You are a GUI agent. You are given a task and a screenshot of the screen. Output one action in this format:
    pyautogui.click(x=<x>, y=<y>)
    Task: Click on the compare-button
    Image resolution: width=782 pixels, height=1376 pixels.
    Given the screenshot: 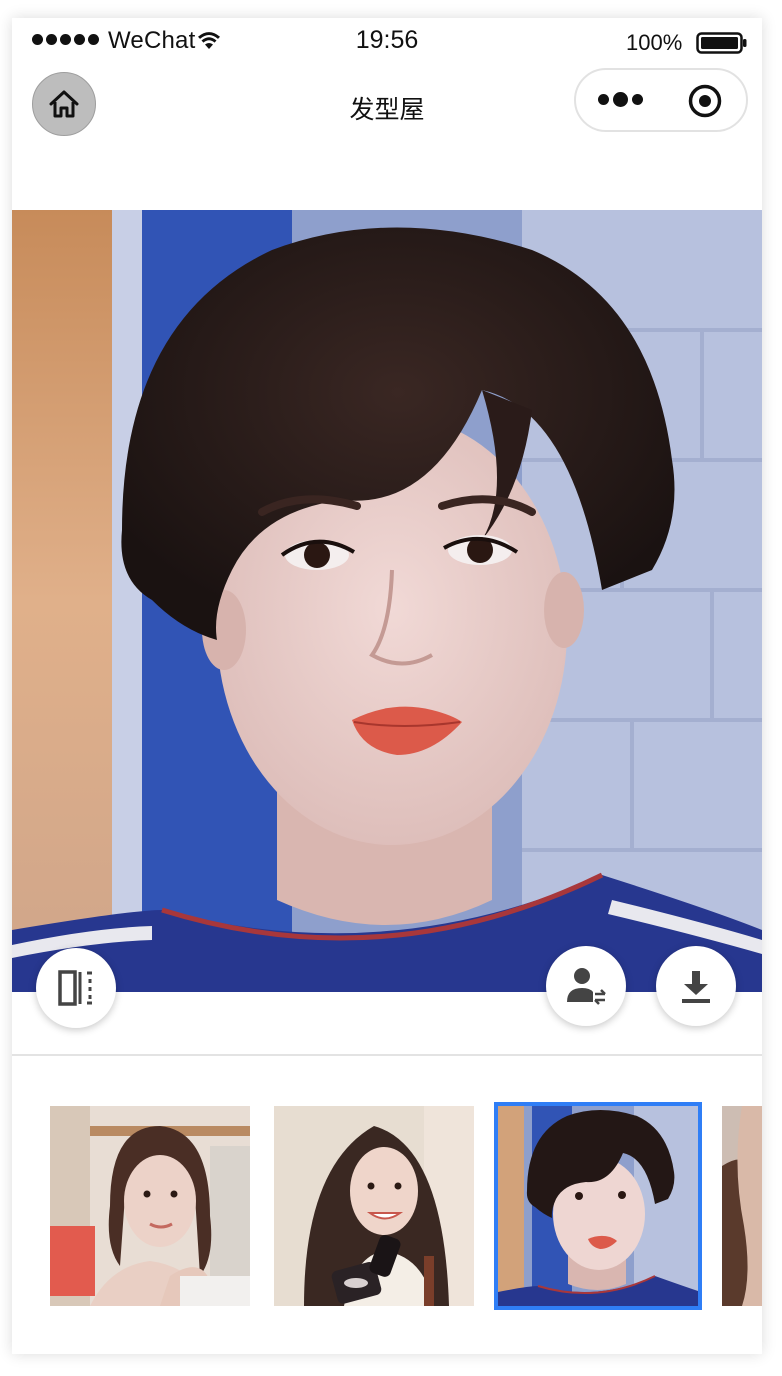 What is the action you would take?
    pyautogui.click(x=76, y=988)
    